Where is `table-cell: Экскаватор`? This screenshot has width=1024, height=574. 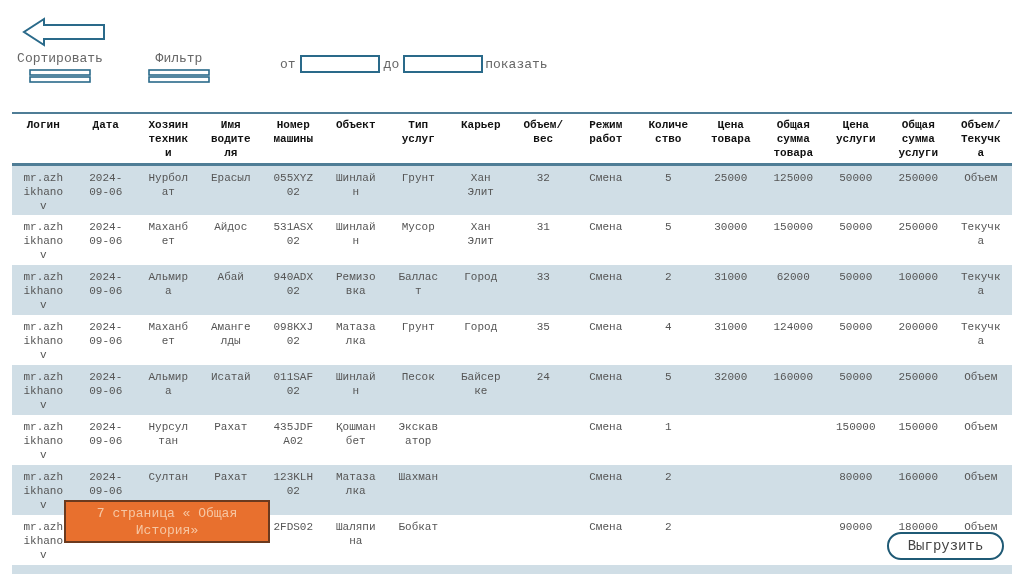 table-cell: Экскаватор is located at coordinates (418, 433).